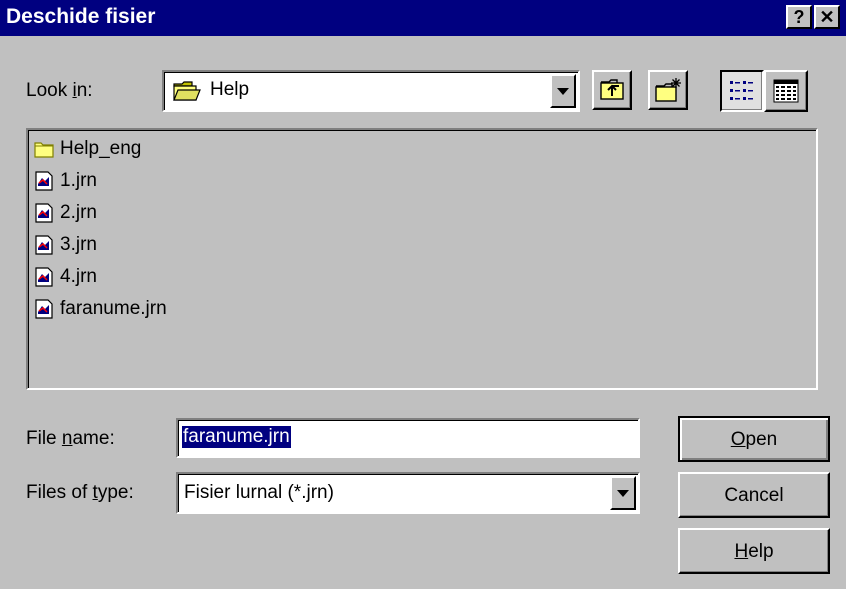 The width and height of the screenshot is (846, 589). Describe the element at coordinates (78, 244) in the screenshot. I see `file-name: 3.jrn` at that location.